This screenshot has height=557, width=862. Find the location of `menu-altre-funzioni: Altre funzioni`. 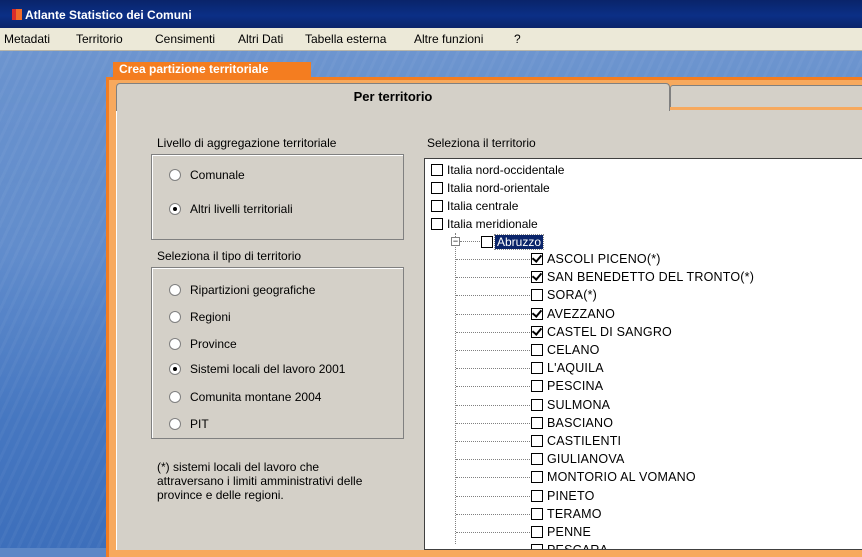

menu-altre-funzioni: Altre funzioni is located at coordinates (448, 39).